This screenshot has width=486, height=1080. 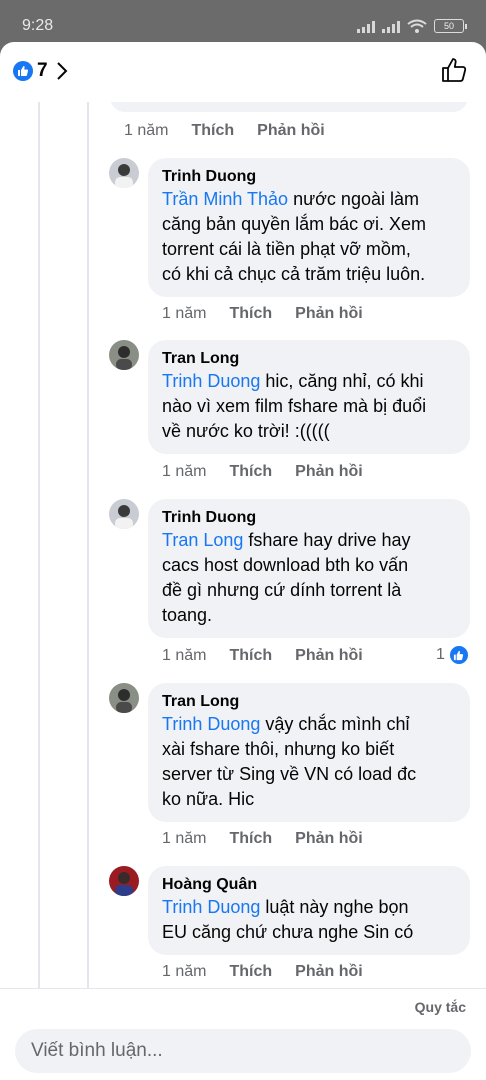 What do you see at coordinates (243, 21) in the screenshot?
I see `status-bar: 9:28 50` at bounding box center [243, 21].